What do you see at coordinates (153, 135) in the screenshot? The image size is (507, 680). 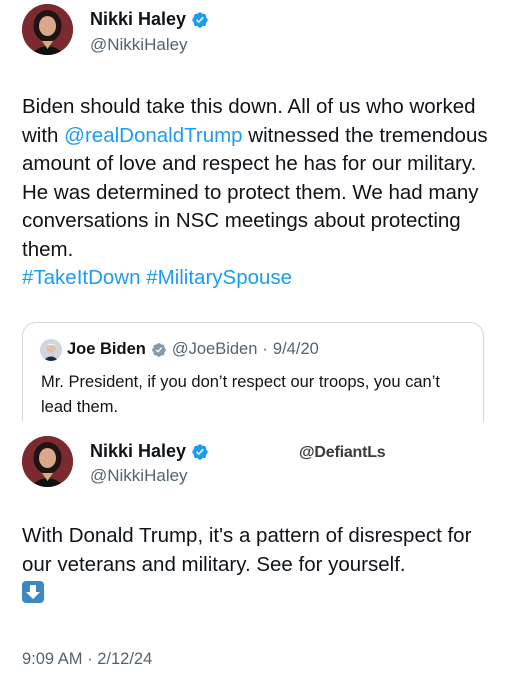 I see `mention-link: @realDonaldTrump` at bounding box center [153, 135].